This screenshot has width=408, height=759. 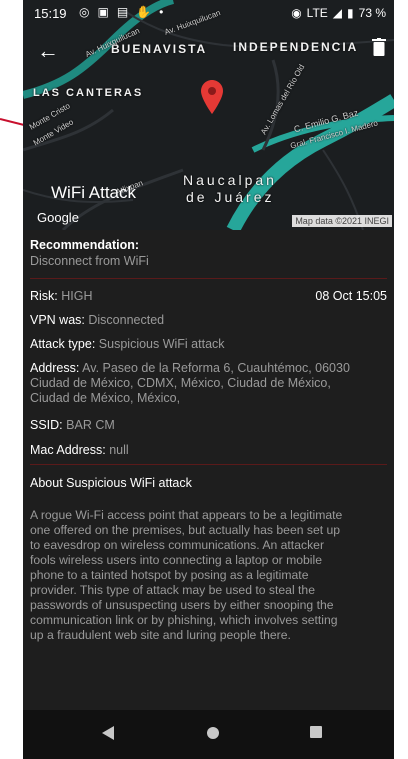 What do you see at coordinates (63, 344) in the screenshot?
I see `attack-type-label: Attack type:` at bounding box center [63, 344].